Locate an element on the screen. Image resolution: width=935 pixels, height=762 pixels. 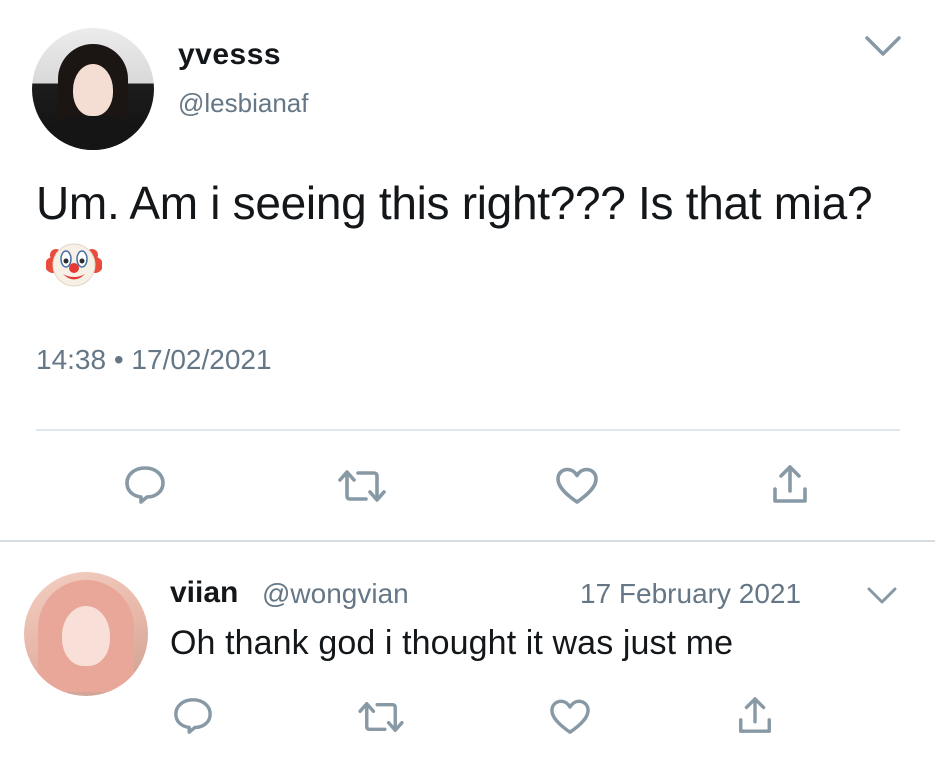
tweet-timestamp: 14:38 • 17/02/2021 is located at coordinates (154, 360).